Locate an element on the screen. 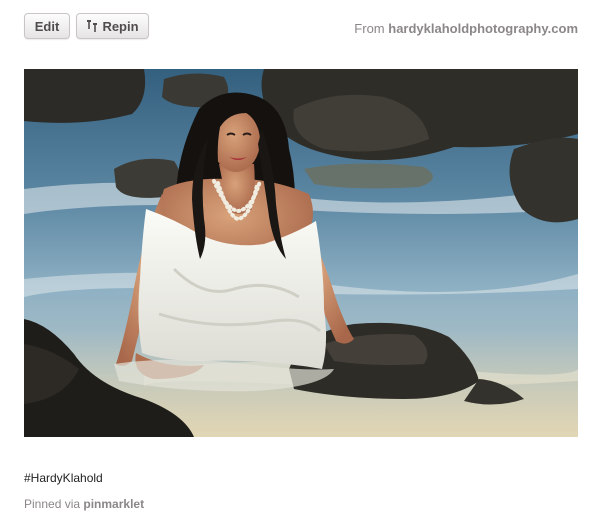 The width and height of the screenshot is (600, 526). source-domain-name: hardyklaholdphotography is located at coordinates (468, 28).